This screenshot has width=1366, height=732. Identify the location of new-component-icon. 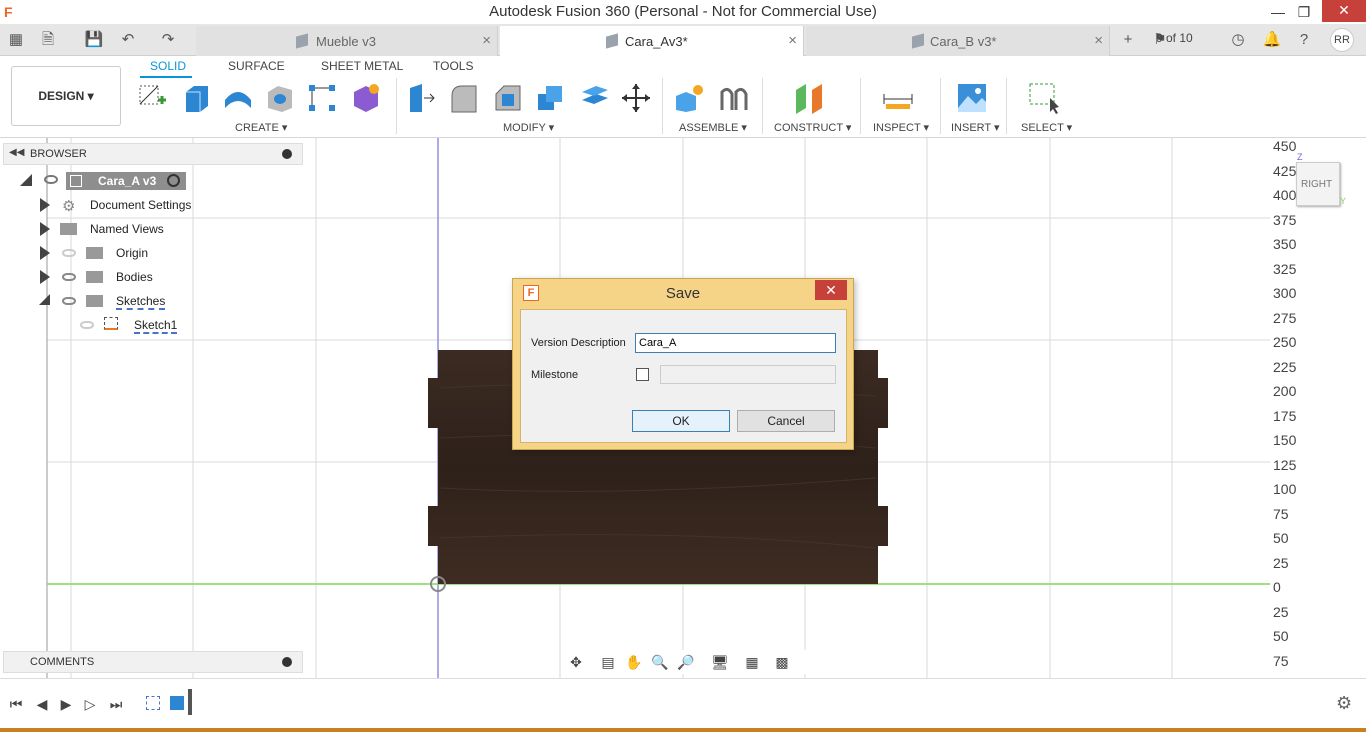
(690, 98).